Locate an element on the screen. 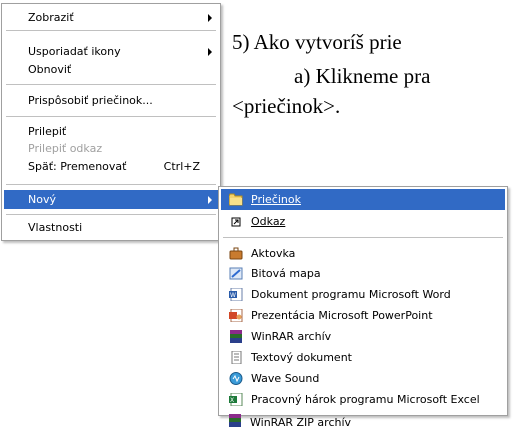 The width and height of the screenshot is (513, 435). menu-item-label: Vlastnosti is located at coordinates (55, 227).